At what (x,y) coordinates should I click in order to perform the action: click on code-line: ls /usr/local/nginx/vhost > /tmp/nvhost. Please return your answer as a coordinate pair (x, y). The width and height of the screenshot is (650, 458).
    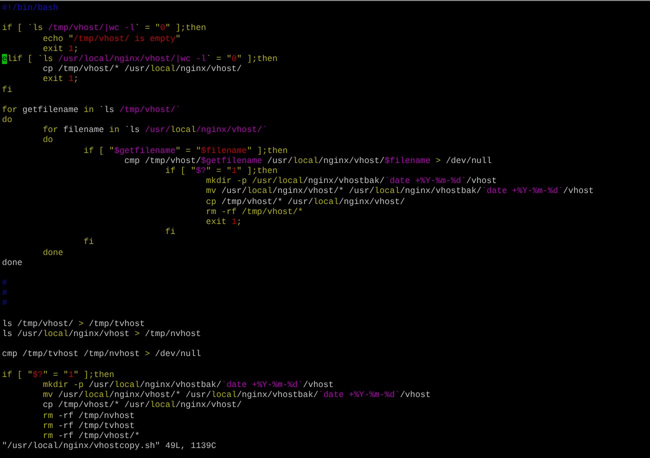
    Looking at the image, I should click on (101, 334).